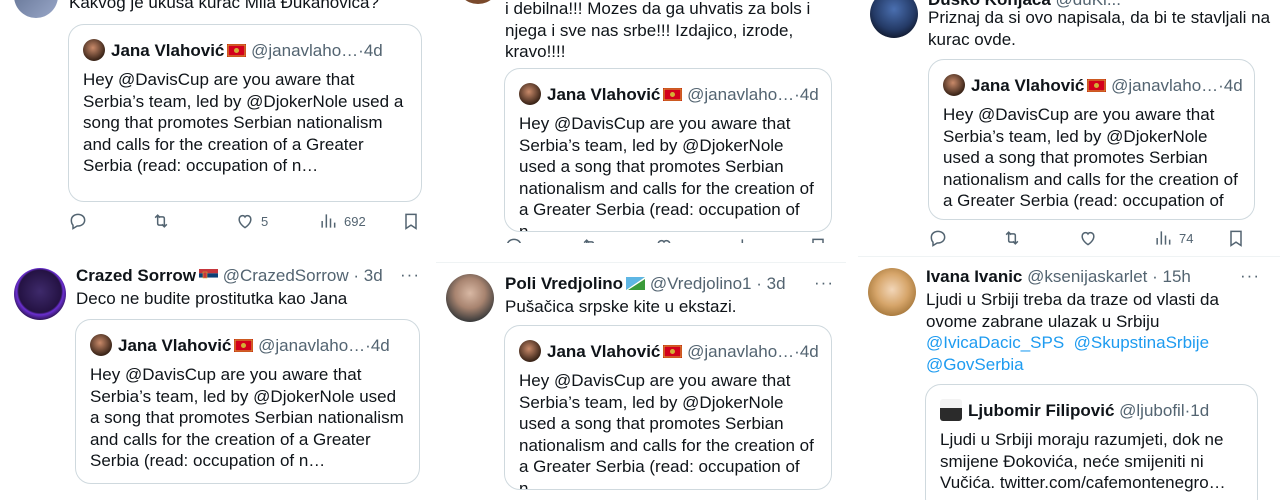 Image resolution: width=1280 pixels, height=500 pixels. I want to click on tweet-time: 15h, so click(1176, 276).